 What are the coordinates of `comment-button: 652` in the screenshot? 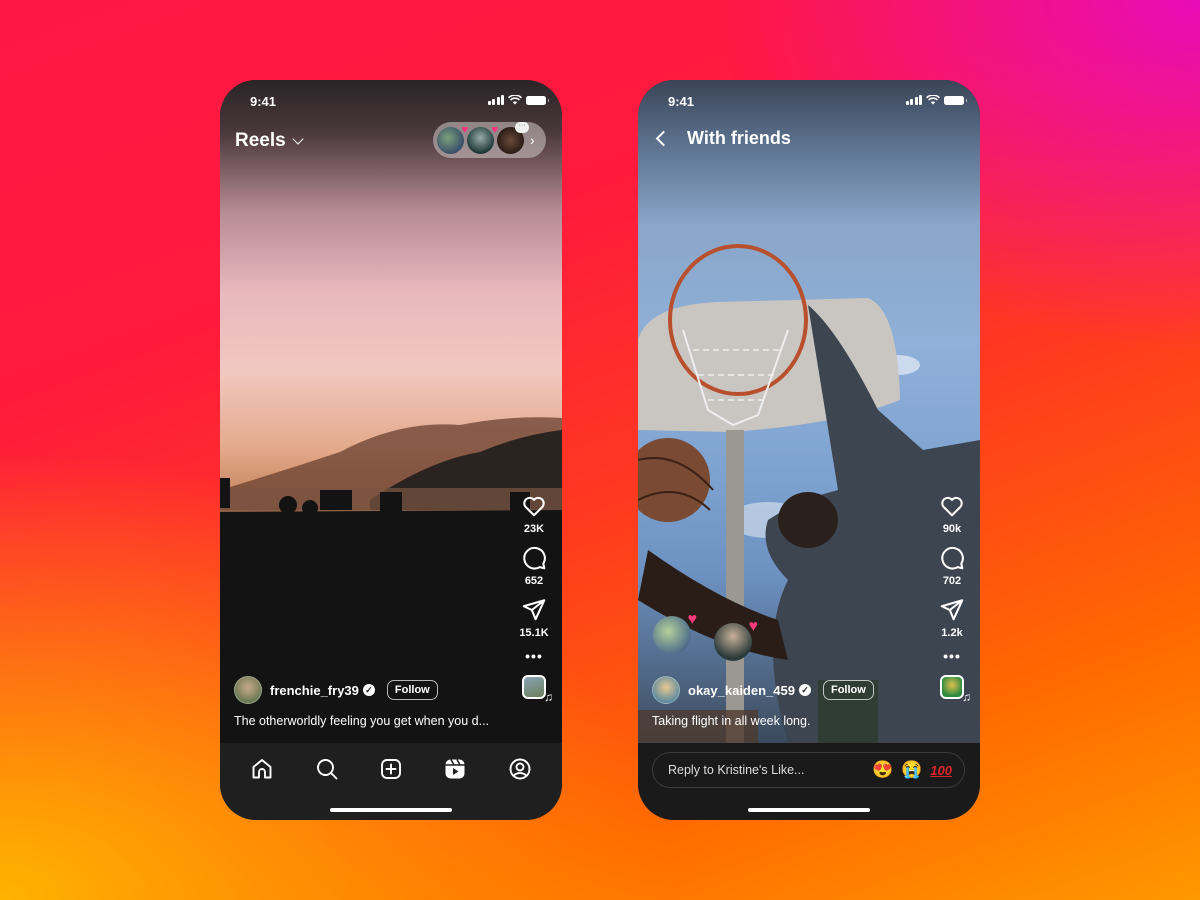 It's located at (534, 566).